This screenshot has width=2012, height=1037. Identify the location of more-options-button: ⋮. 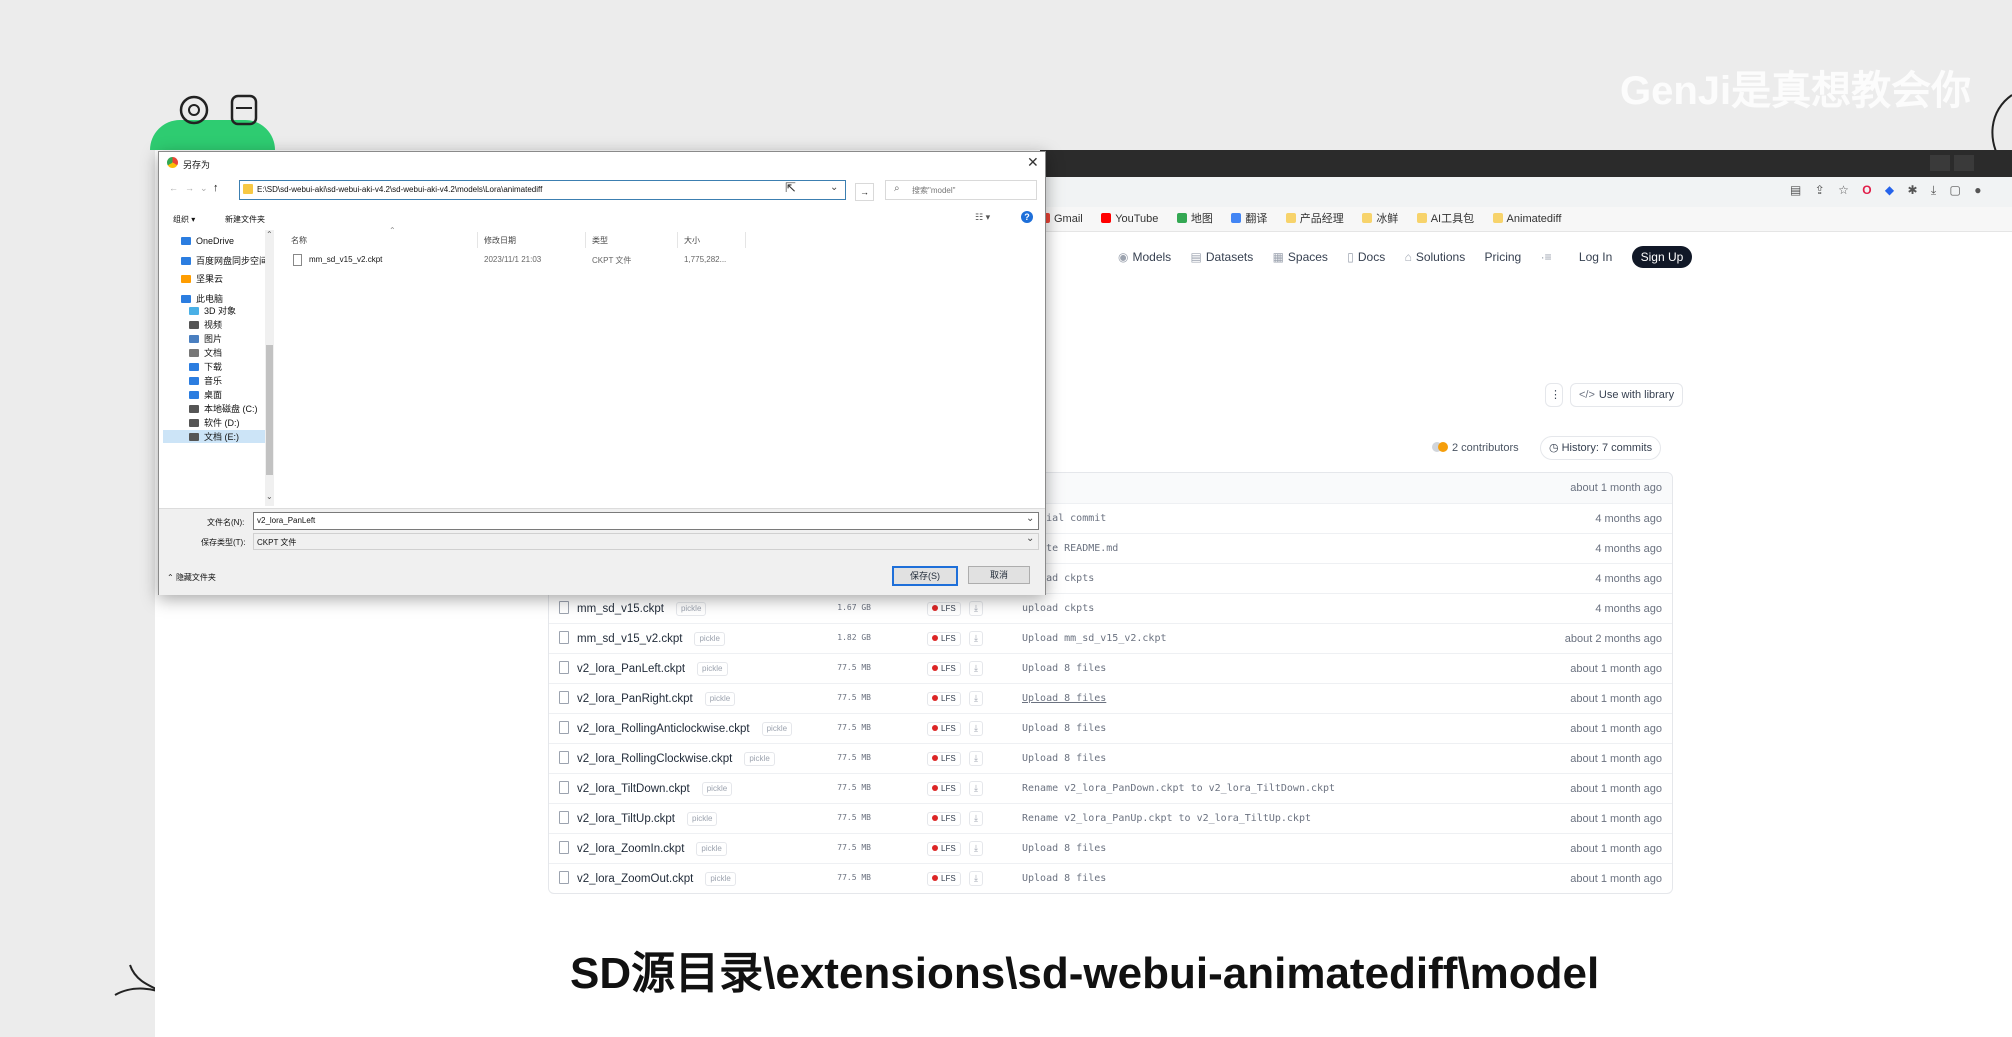
(1554, 395).